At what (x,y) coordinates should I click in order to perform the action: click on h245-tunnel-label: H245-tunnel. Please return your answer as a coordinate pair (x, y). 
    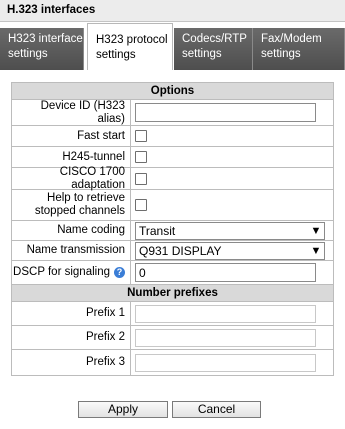
    Looking at the image, I should click on (71, 157).